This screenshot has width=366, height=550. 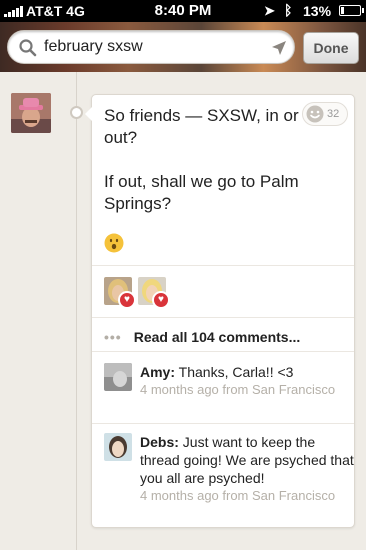 I want to click on search-input: february sxsw, so click(x=151, y=47).